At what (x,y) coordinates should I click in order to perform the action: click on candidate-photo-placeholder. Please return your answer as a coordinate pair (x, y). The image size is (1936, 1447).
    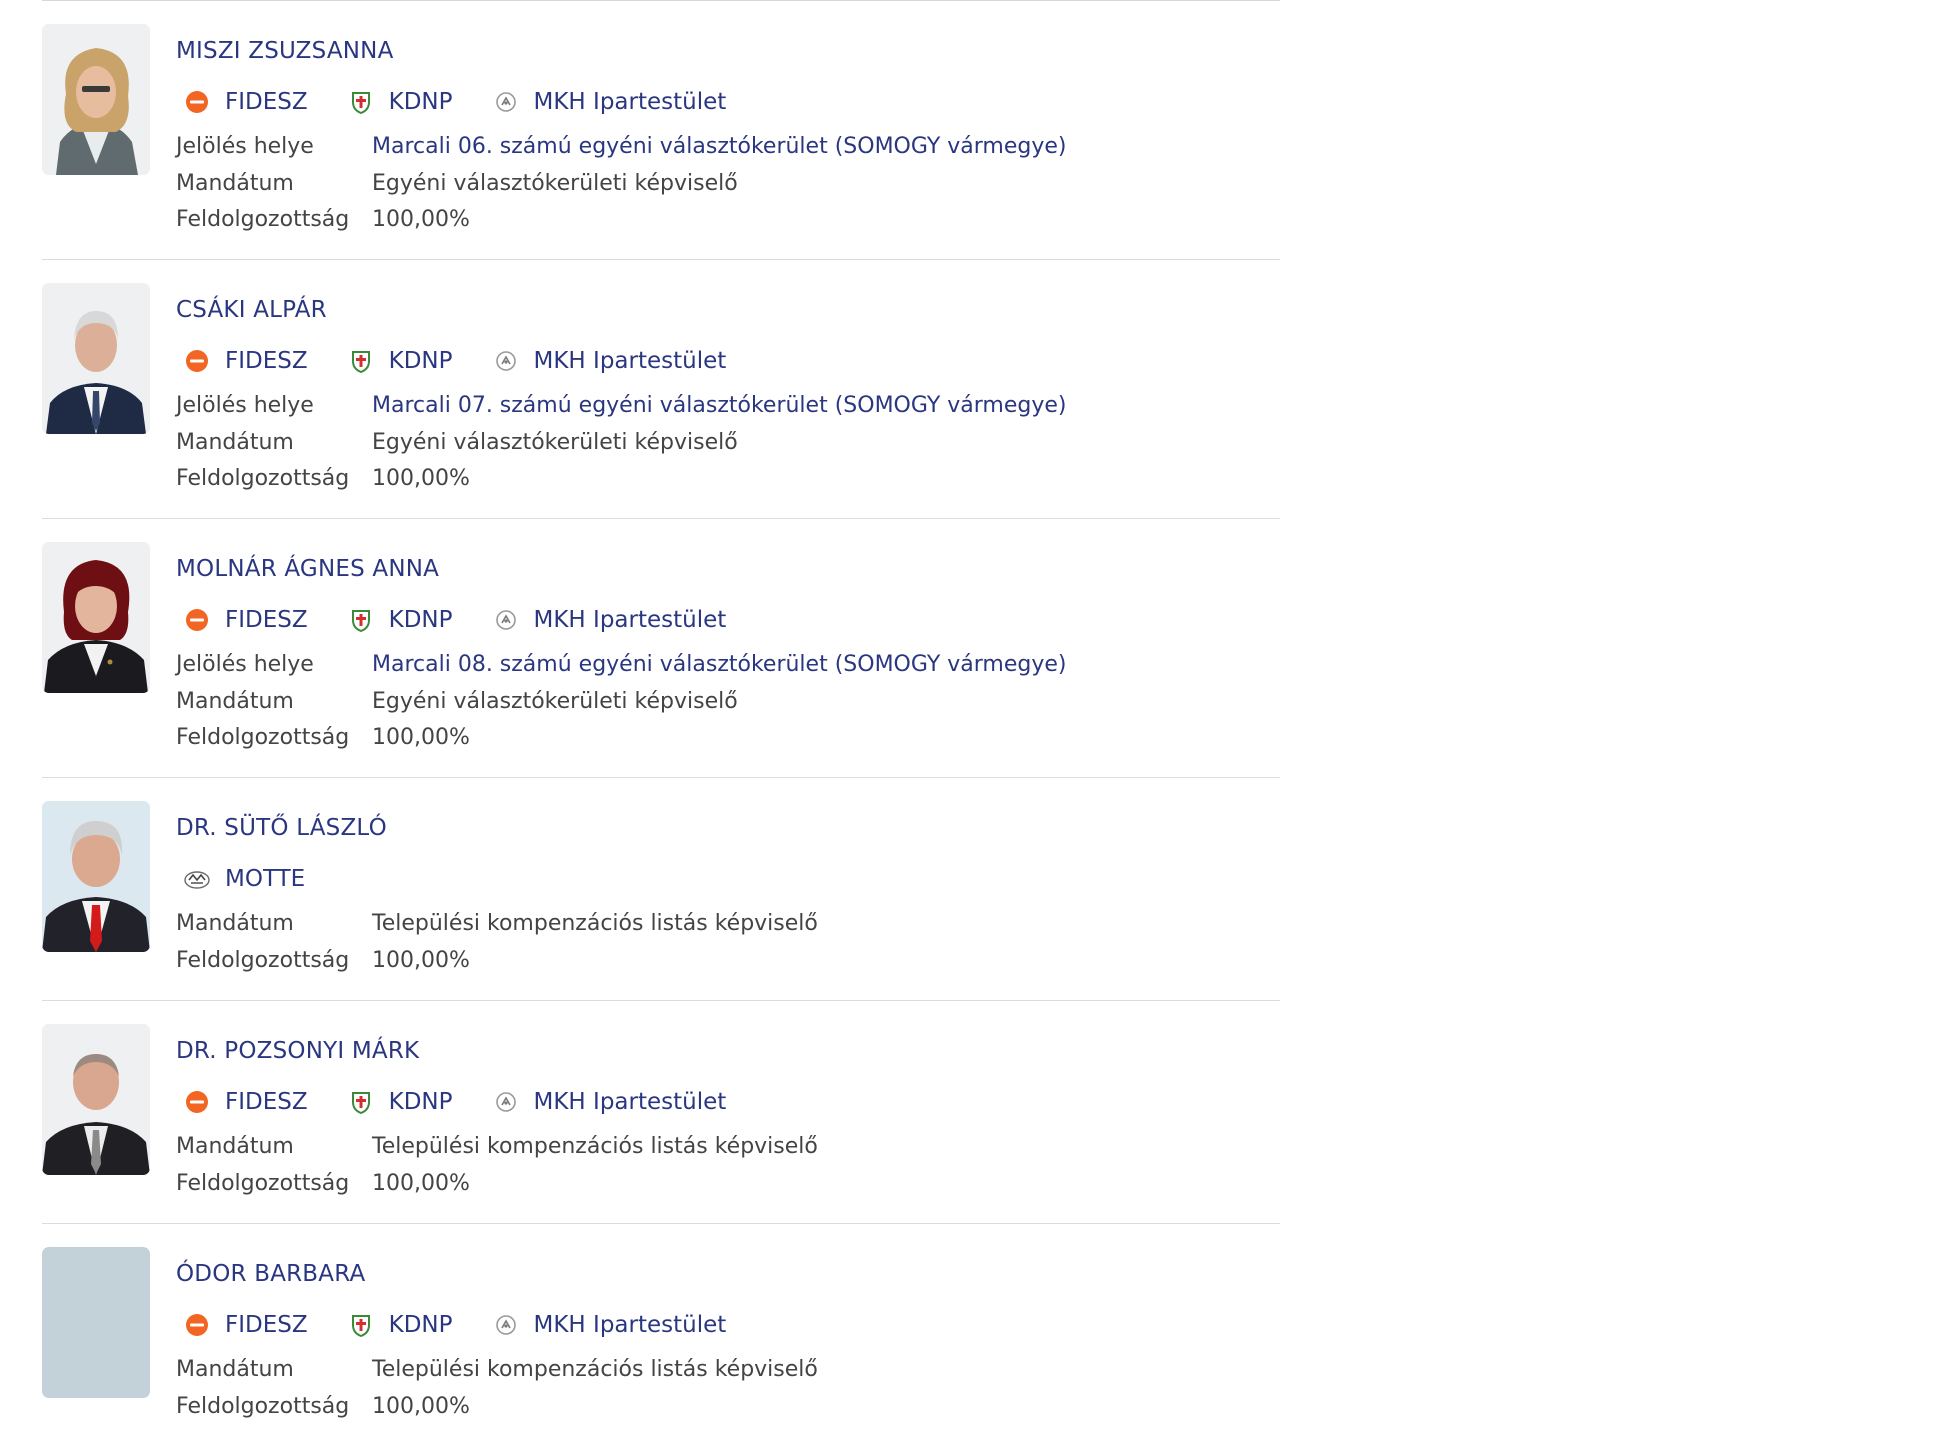
    Looking at the image, I should click on (96, 1322).